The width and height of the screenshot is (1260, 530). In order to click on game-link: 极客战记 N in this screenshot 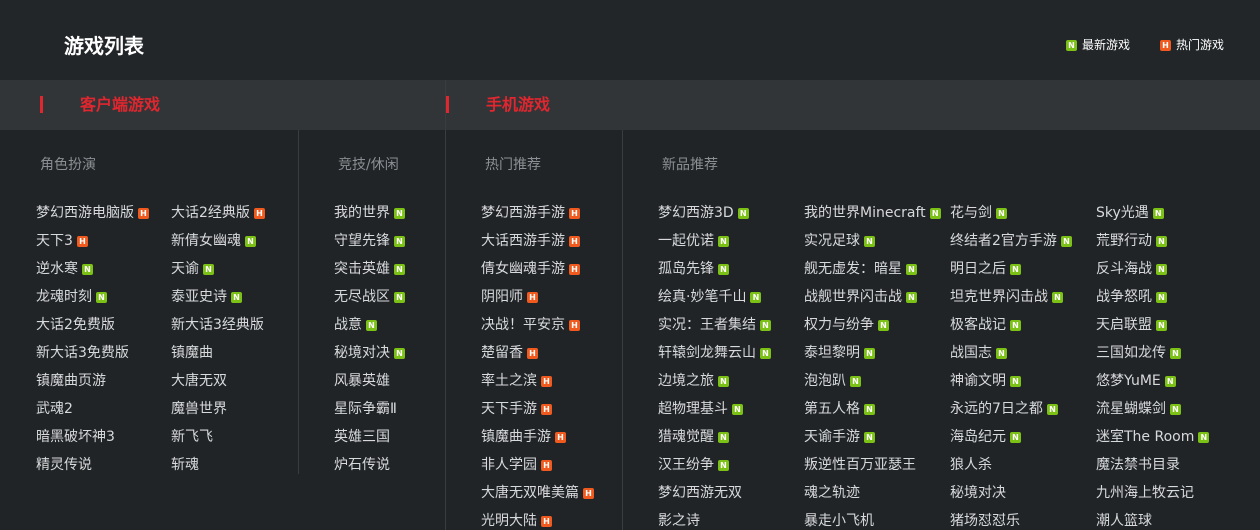, I will do `click(1011, 325)`.